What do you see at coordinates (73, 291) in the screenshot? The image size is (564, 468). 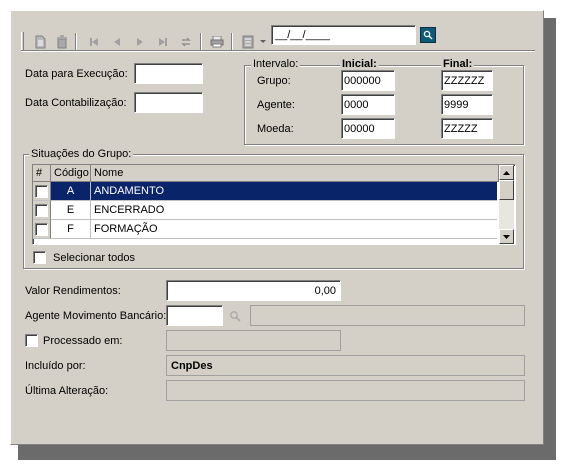 I see `valor-rendimentos-label: Valor Rendimentos:` at bounding box center [73, 291].